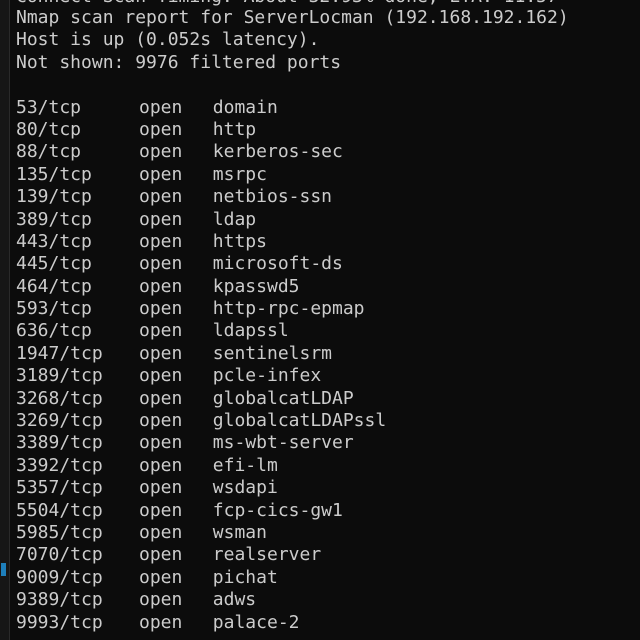  Describe the element at coordinates (277, 264) in the screenshot. I see `cell-service: microsoft-ds` at that location.